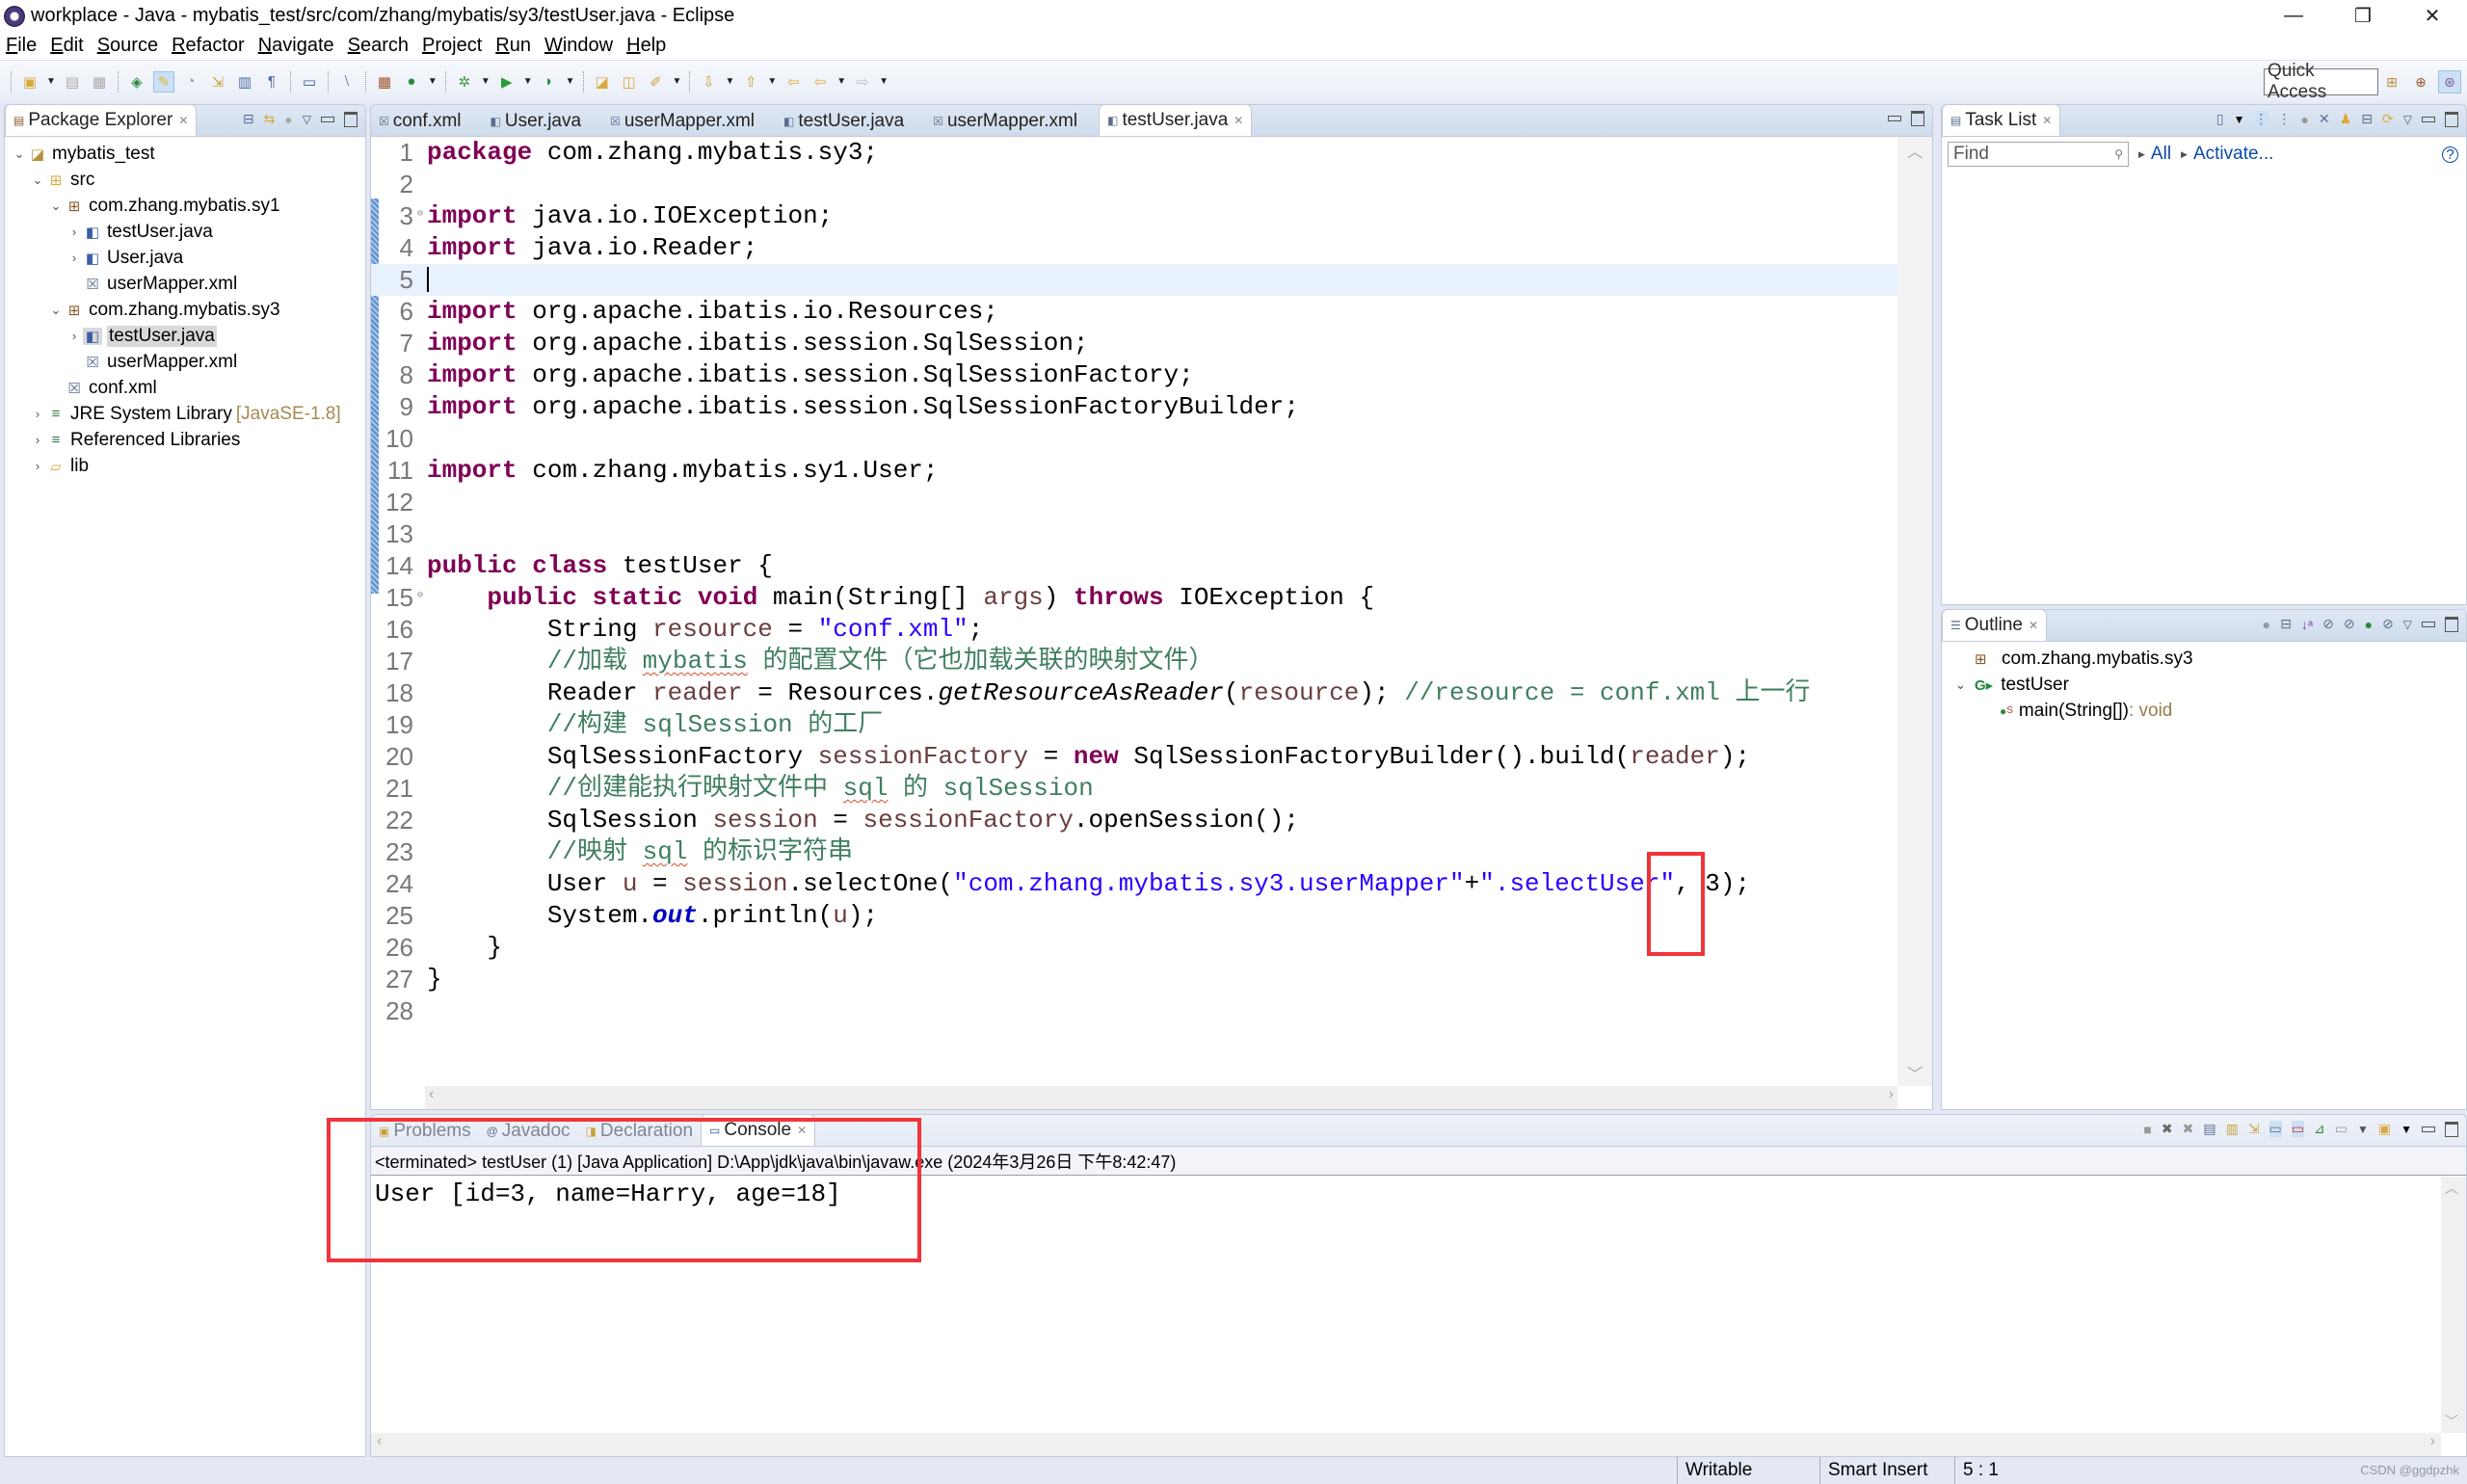  Describe the element at coordinates (2209, 1129) in the screenshot. I see `clear-console-icon: ▤` at that location.